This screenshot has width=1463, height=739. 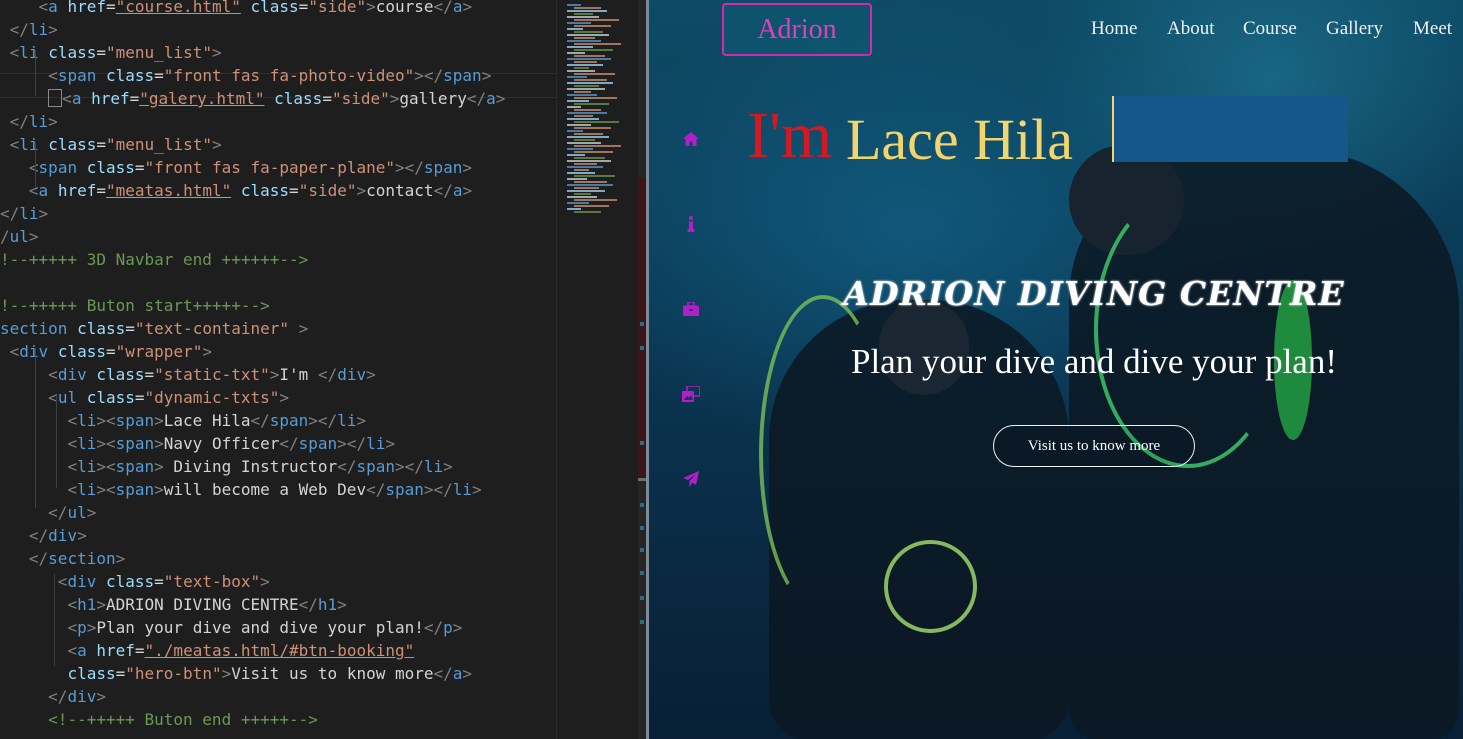 What do you see at coordinates (327, 604) in the screenshot?
I see `code-token: h1` at bounding box center [327, 604].